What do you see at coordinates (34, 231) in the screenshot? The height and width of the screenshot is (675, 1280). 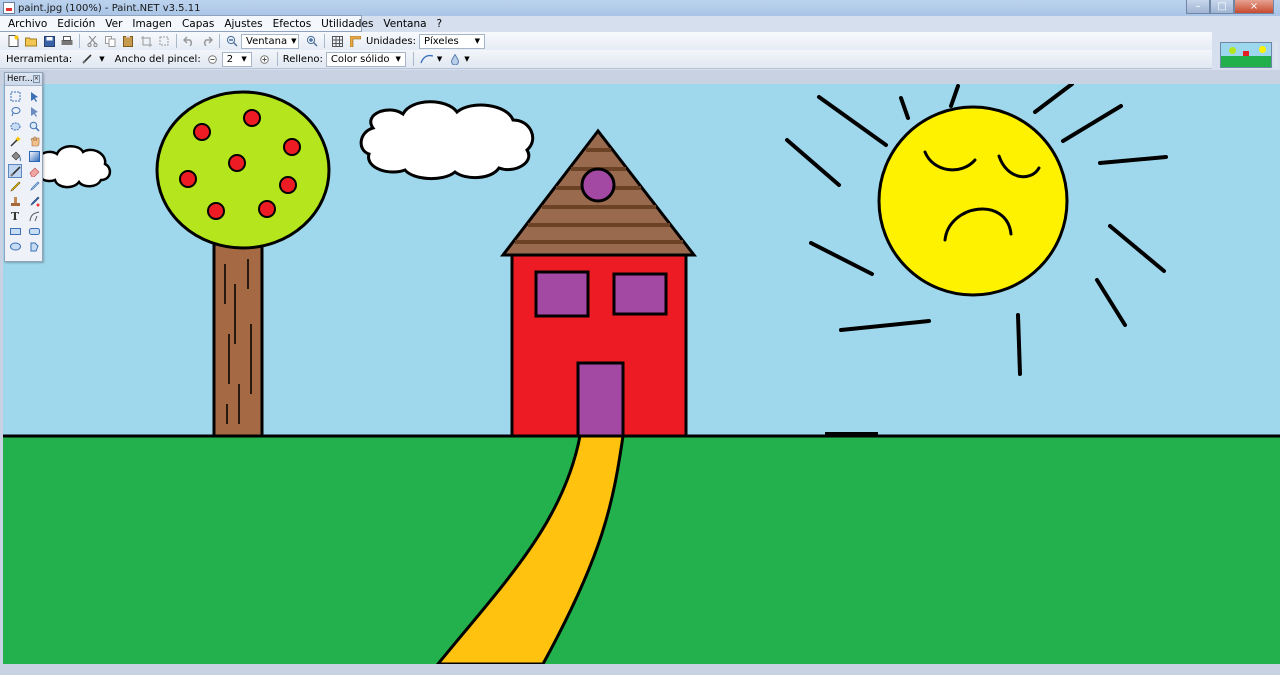 I see `rounded-rectangle-icon` at bounding box center [34, 231].